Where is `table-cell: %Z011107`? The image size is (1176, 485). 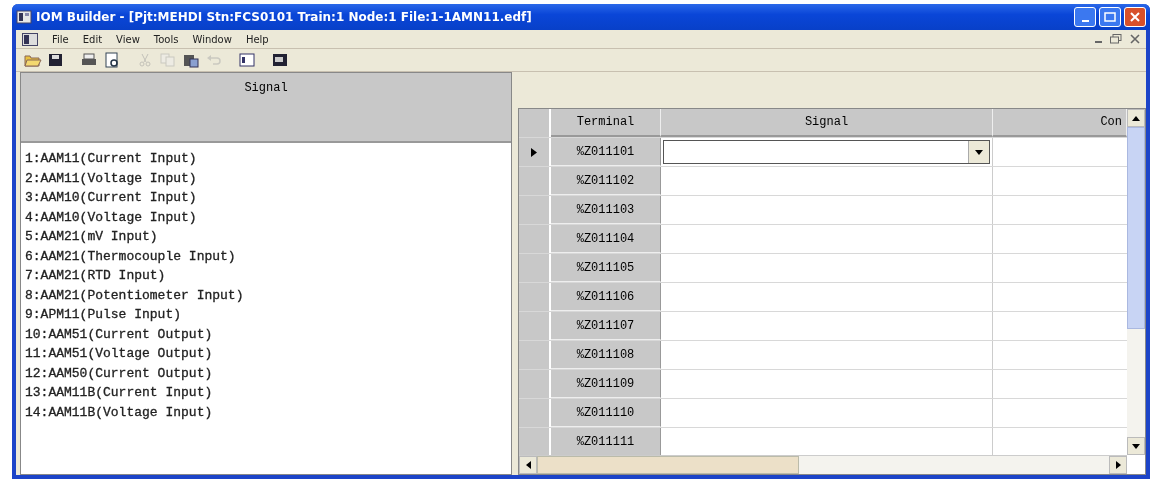 table-cell: %Z011107 is located at coordinates (606, 326).